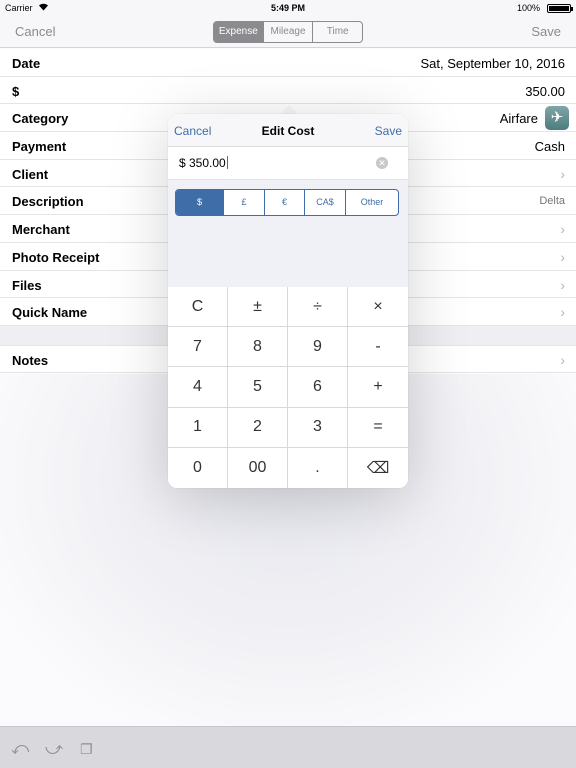 This screenshot has width=576, height=768. I want to click on row-label: Payment, so click(39, 147).